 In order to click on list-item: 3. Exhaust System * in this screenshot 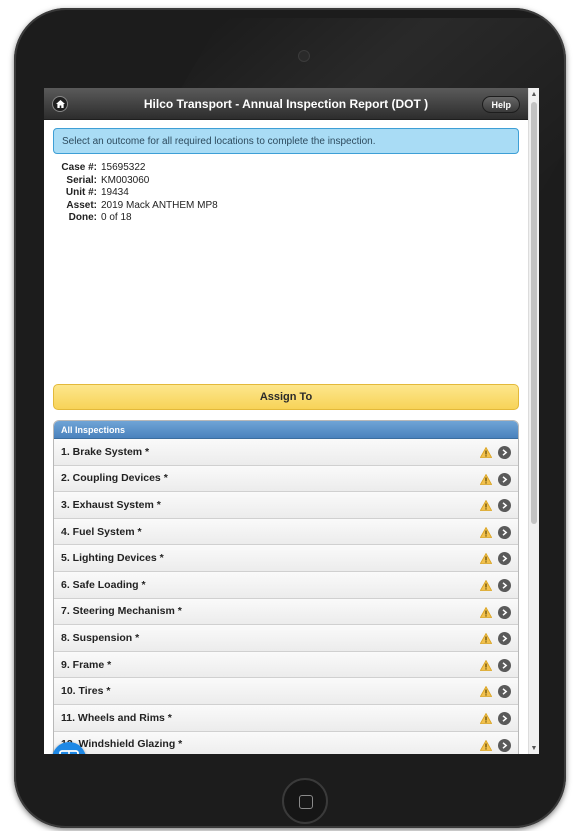, I will do `click(286, 505)`.